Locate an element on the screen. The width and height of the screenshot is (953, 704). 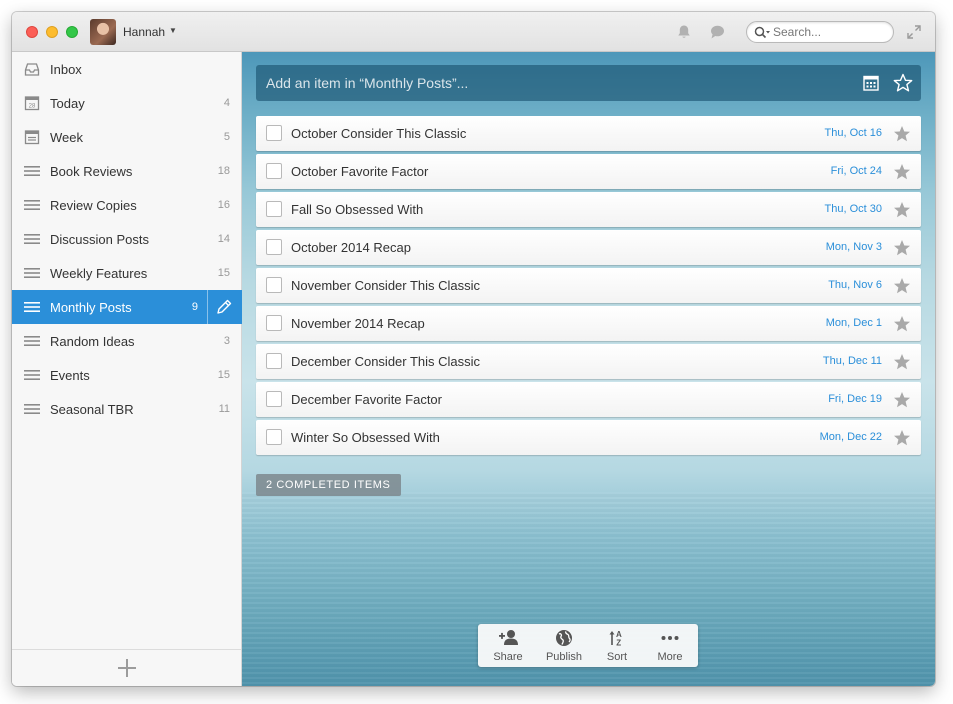
task-row: October Favorite Factor Fri, Oct 24 is located at coordinates (588, 171).